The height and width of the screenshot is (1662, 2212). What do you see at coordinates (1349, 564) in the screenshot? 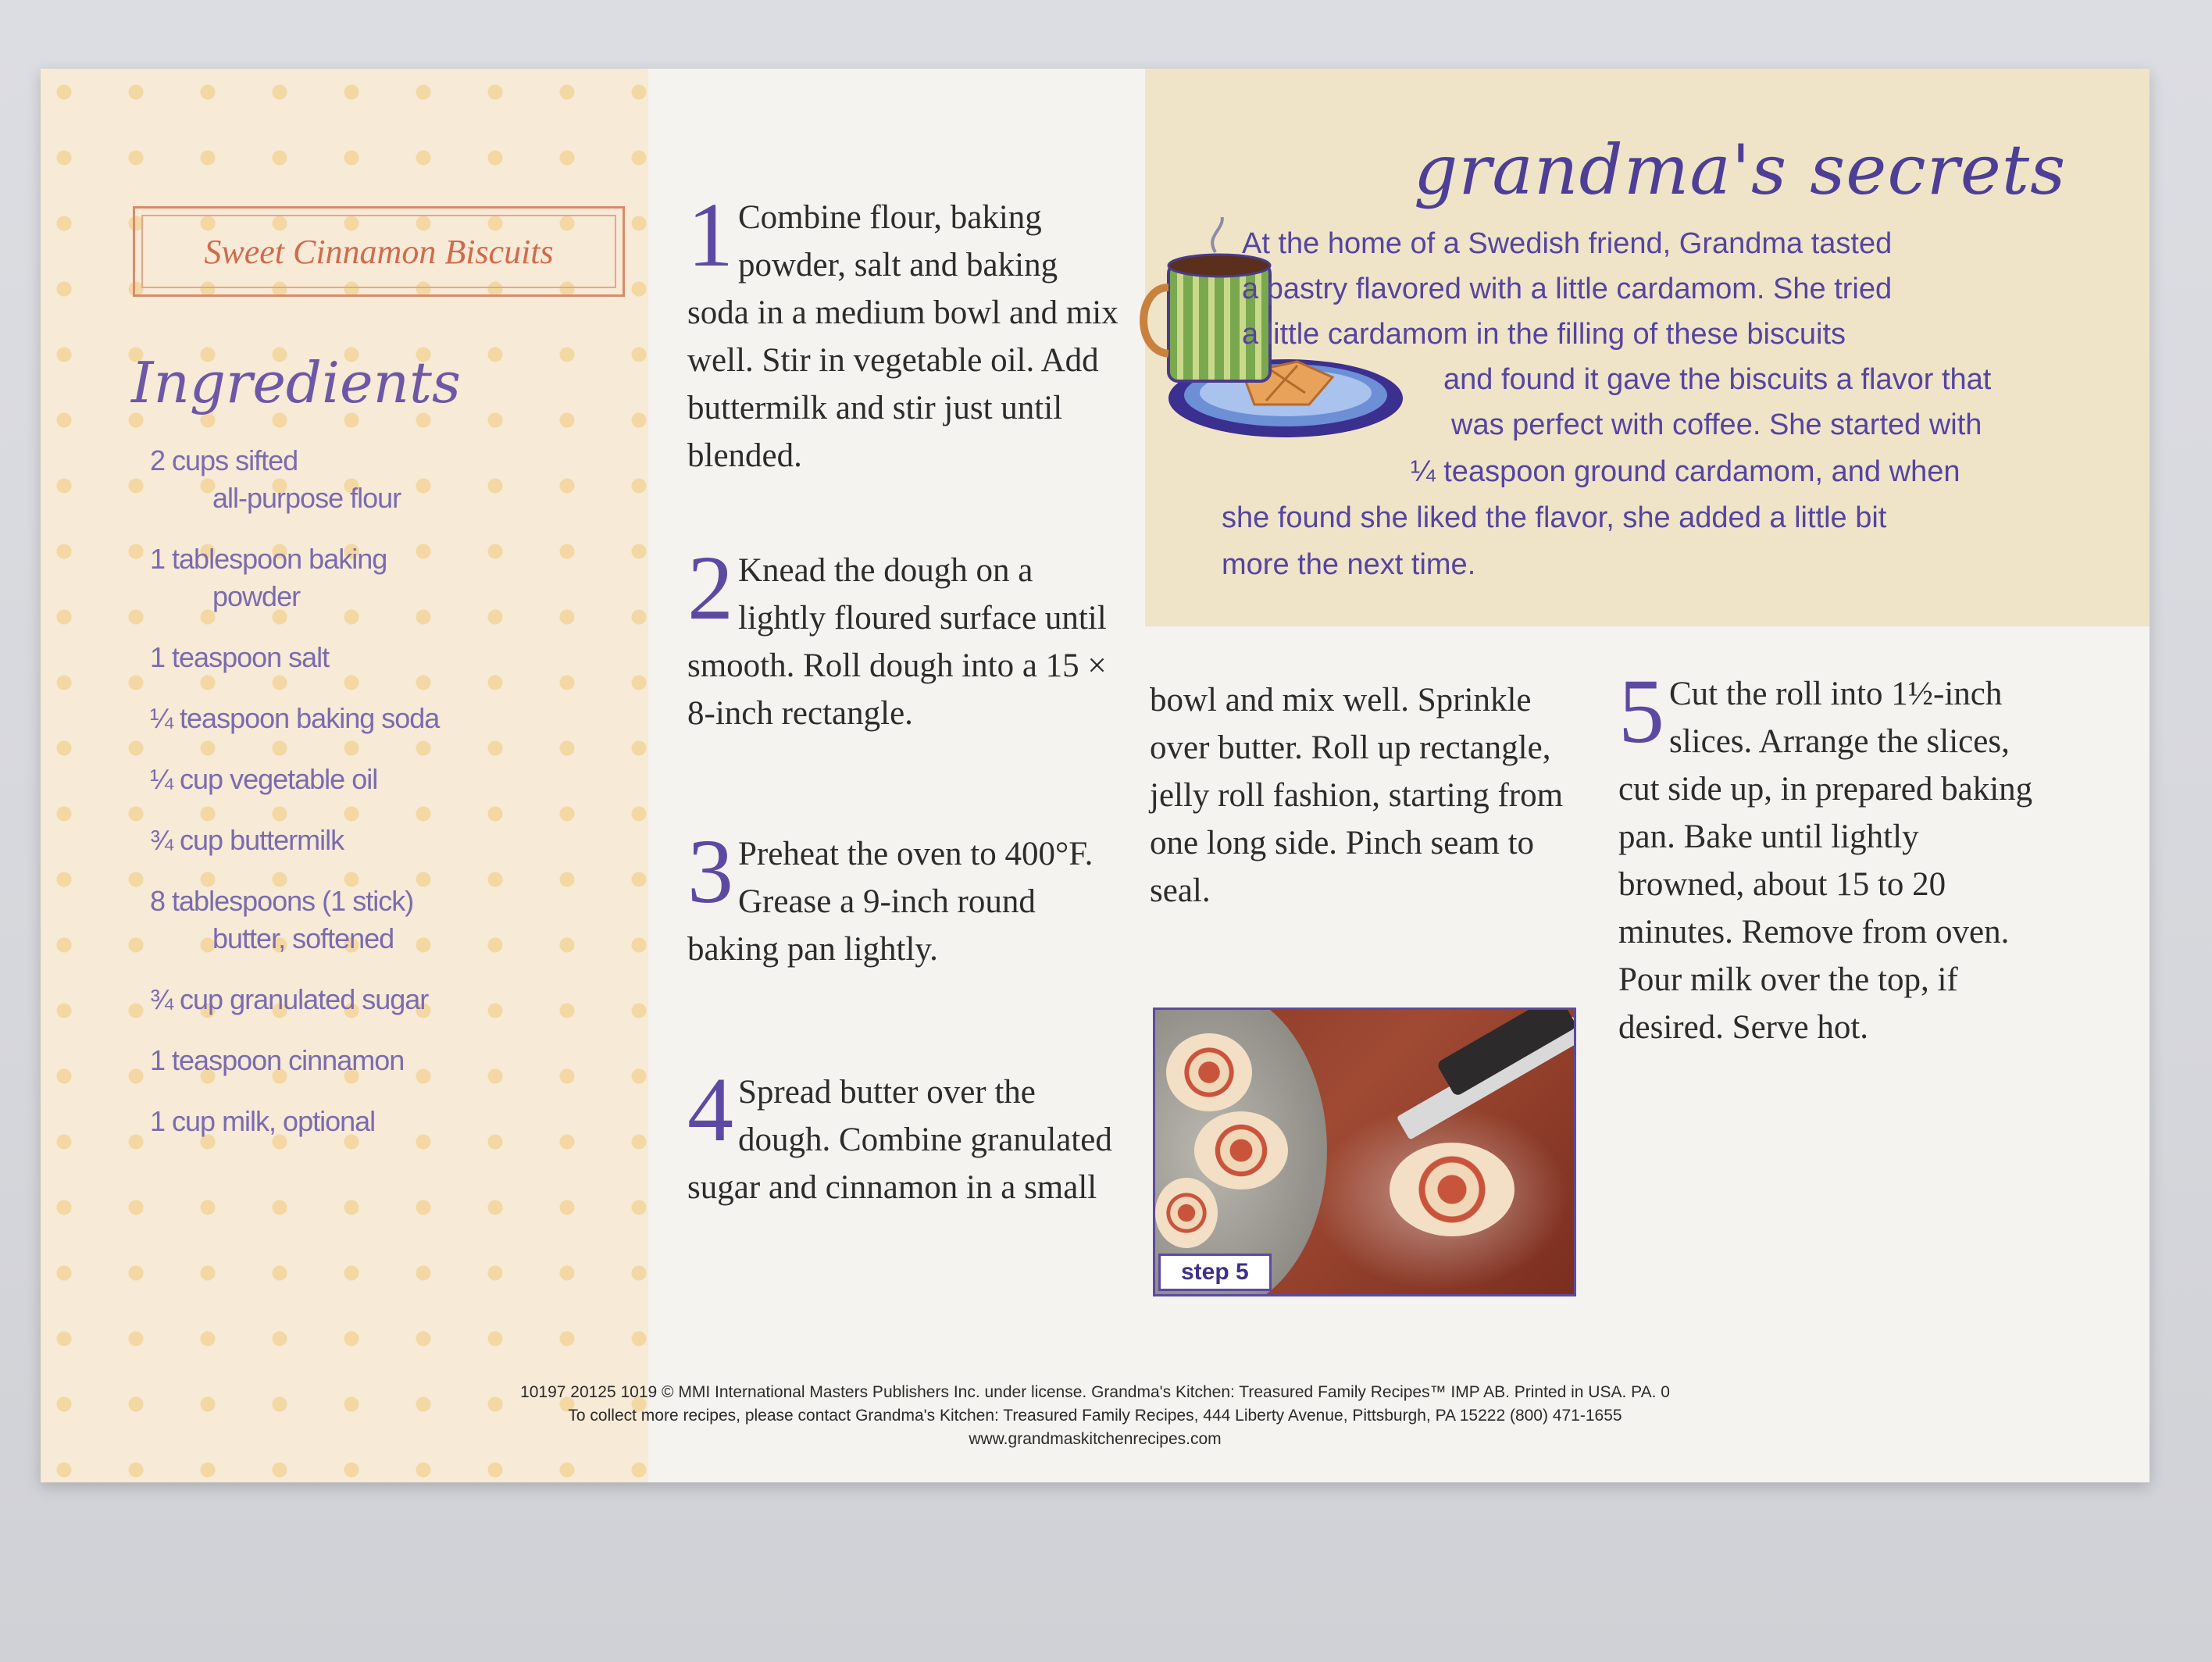
I see `secret-text-line: more the next time.` at bounding box center [1349, 564].